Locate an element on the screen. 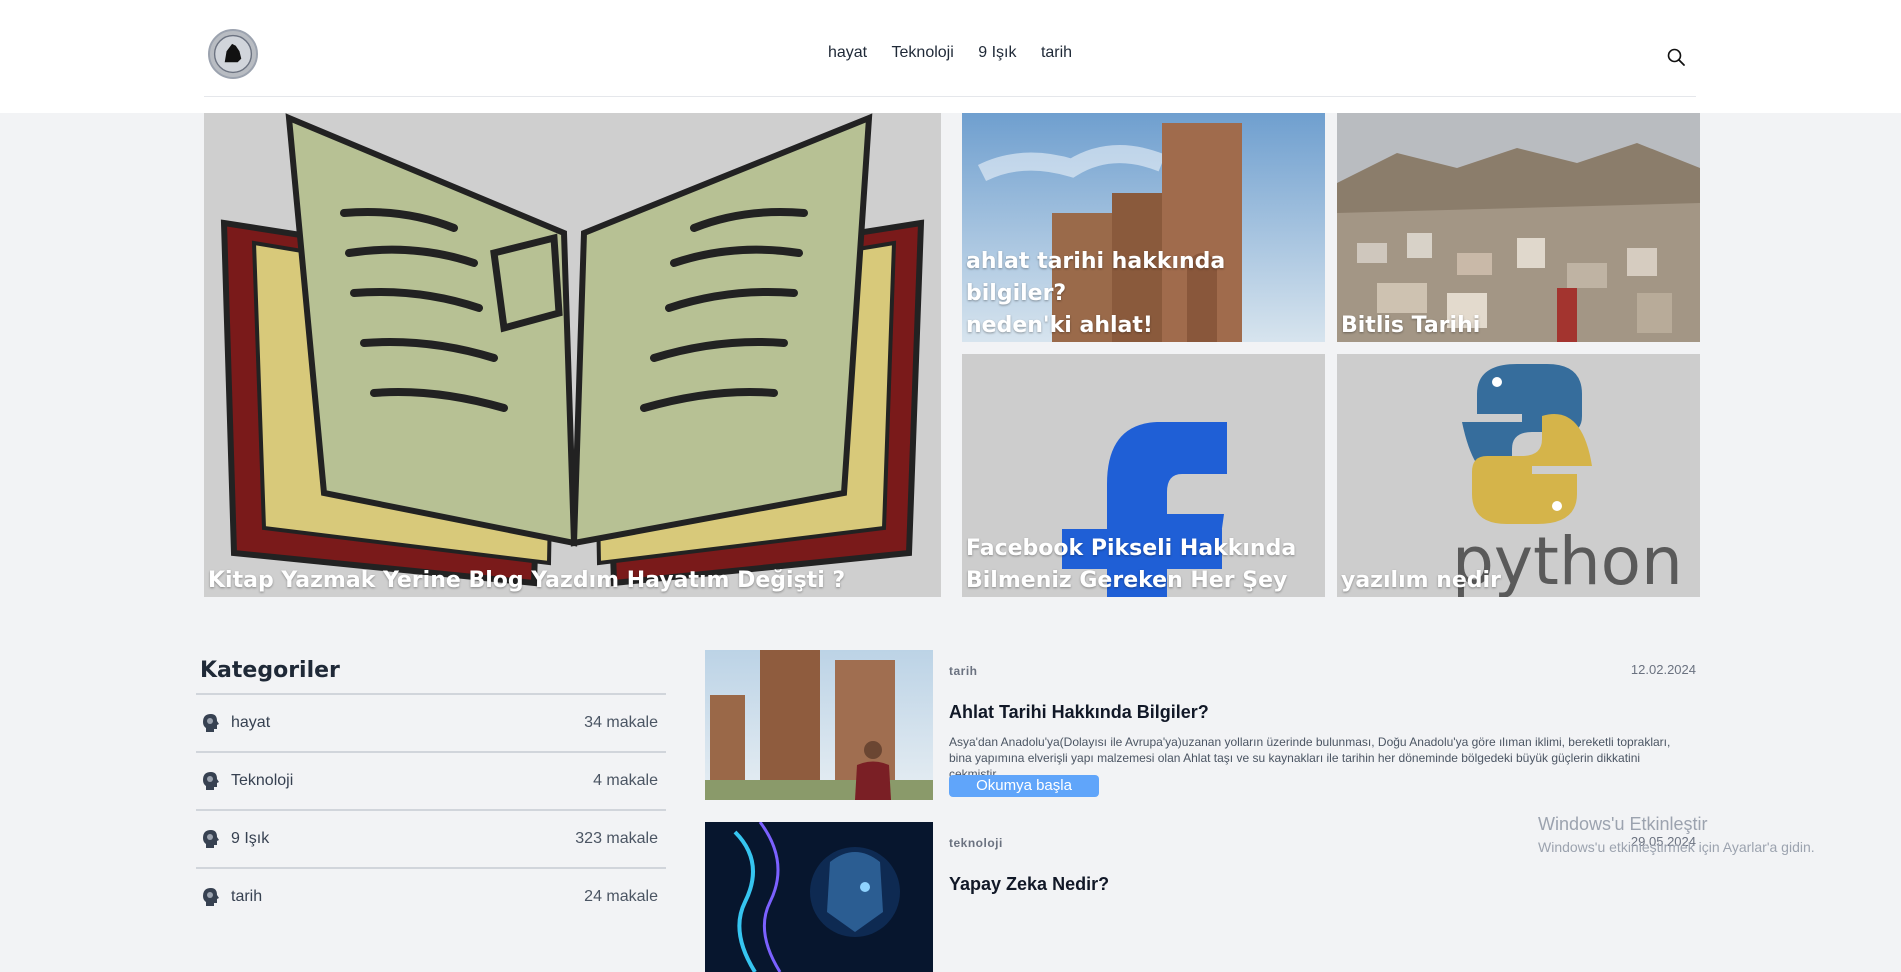  post-date: 12.02.2024 is located at coordinates (1663, 669).